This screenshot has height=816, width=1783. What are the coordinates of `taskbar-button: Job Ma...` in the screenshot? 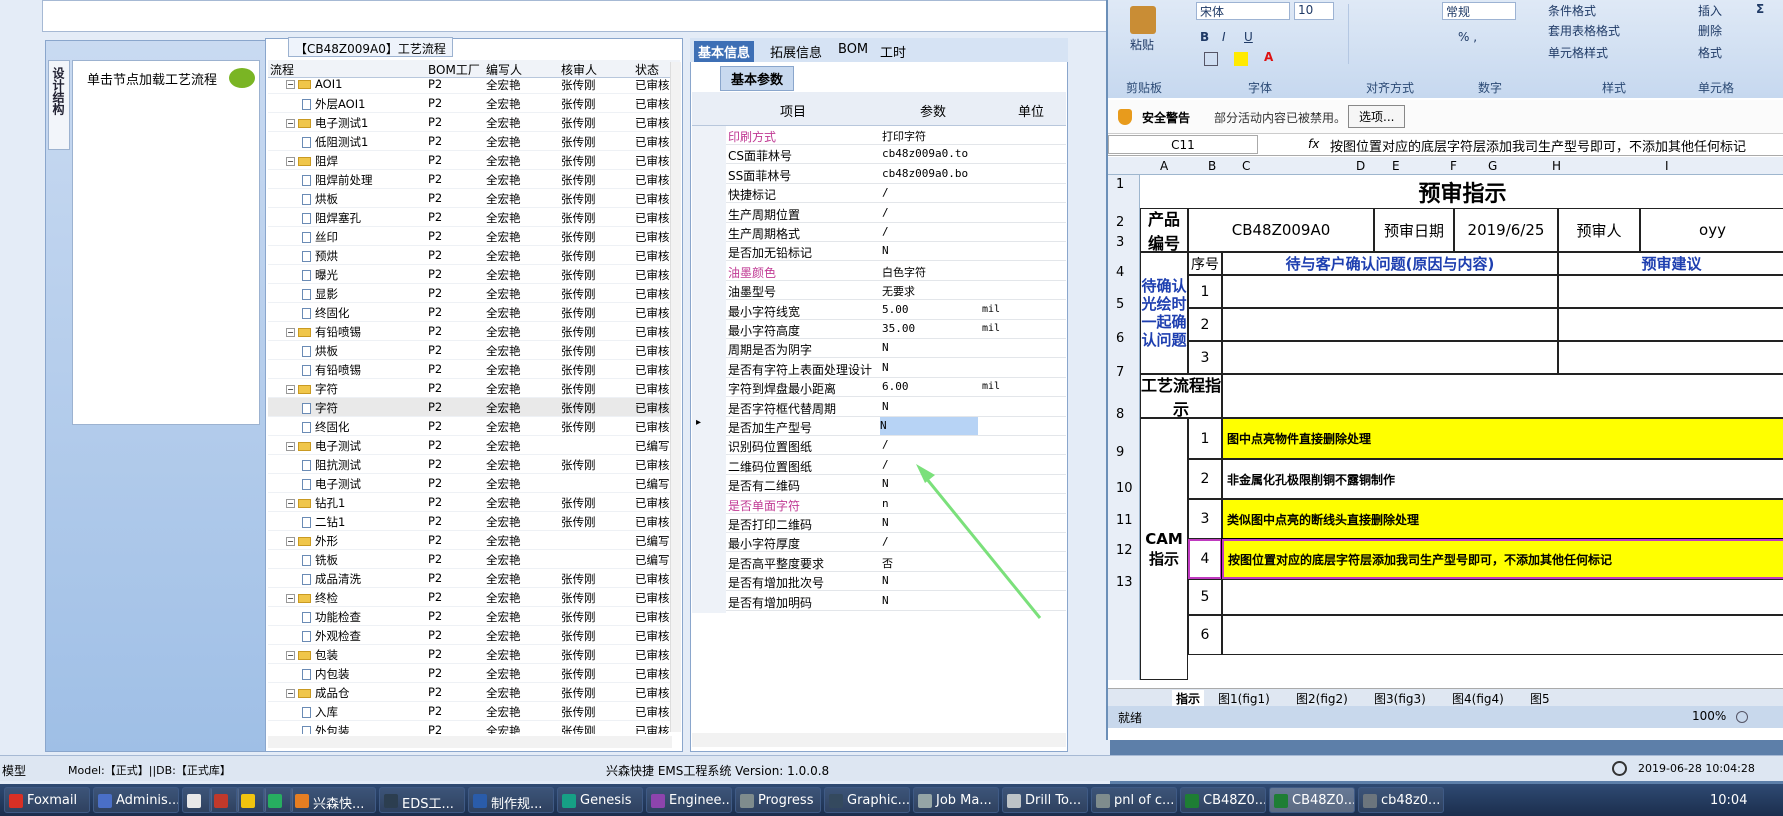 It's located at (956, 800).